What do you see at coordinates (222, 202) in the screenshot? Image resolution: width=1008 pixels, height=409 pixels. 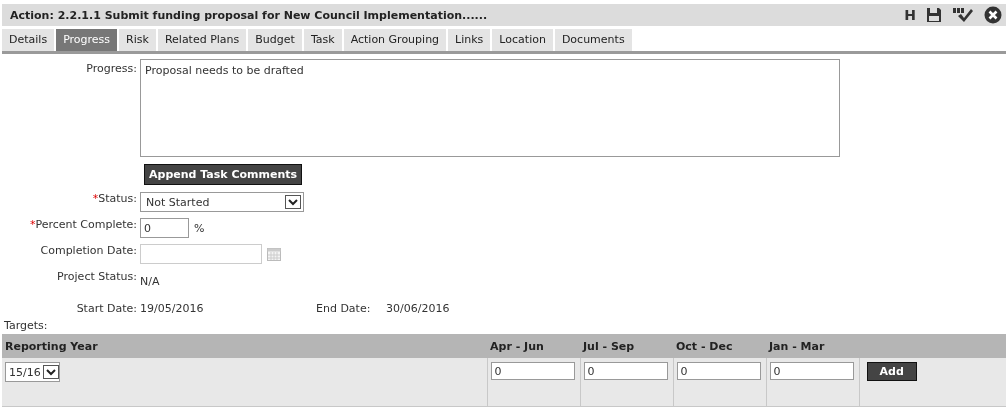 I see `status-dropdown: Not Started` at bounding box center [222, 202].